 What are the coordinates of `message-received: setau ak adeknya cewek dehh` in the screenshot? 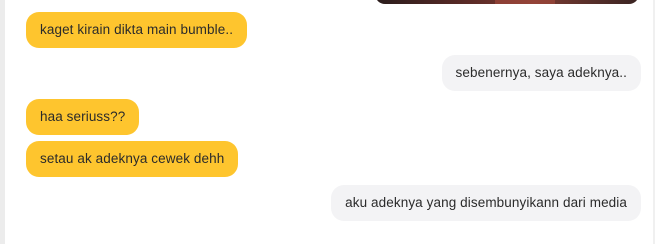 It's located at (132, 159).